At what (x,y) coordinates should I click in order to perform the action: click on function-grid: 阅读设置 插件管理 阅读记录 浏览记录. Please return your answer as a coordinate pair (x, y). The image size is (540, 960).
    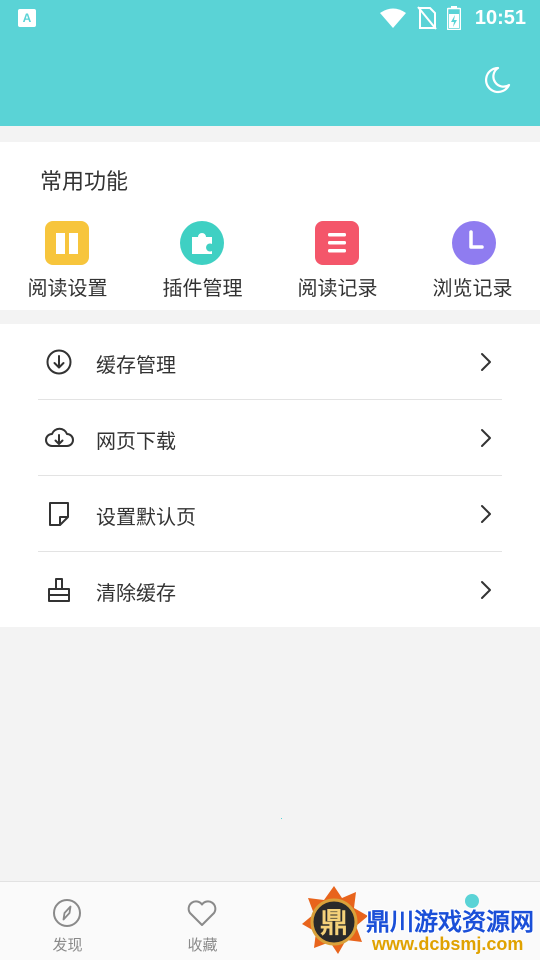
    Looking at the image, I should click on (270, 260).